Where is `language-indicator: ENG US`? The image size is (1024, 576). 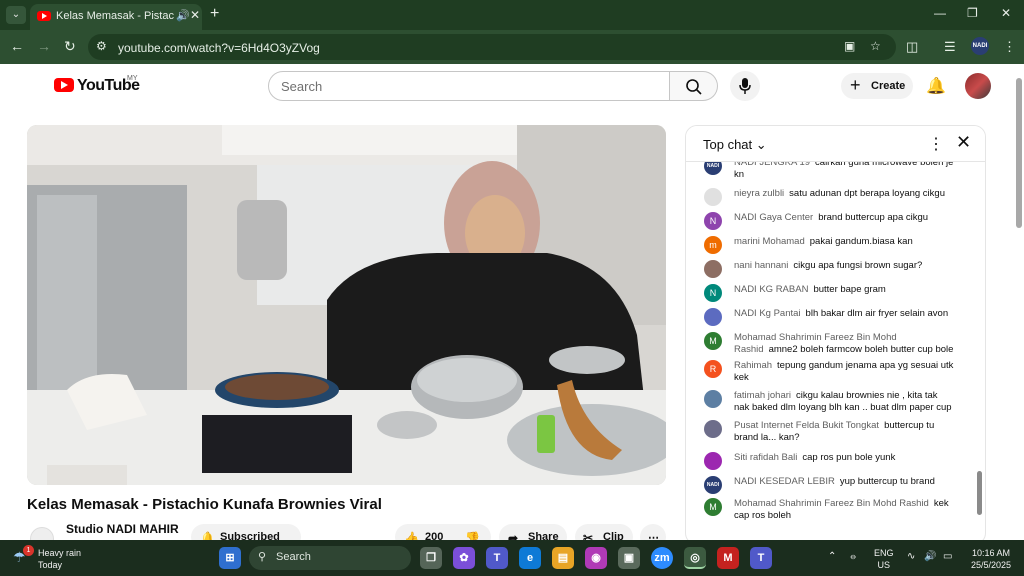
language-indicator: ENG US is located at coordinates (884, 559).